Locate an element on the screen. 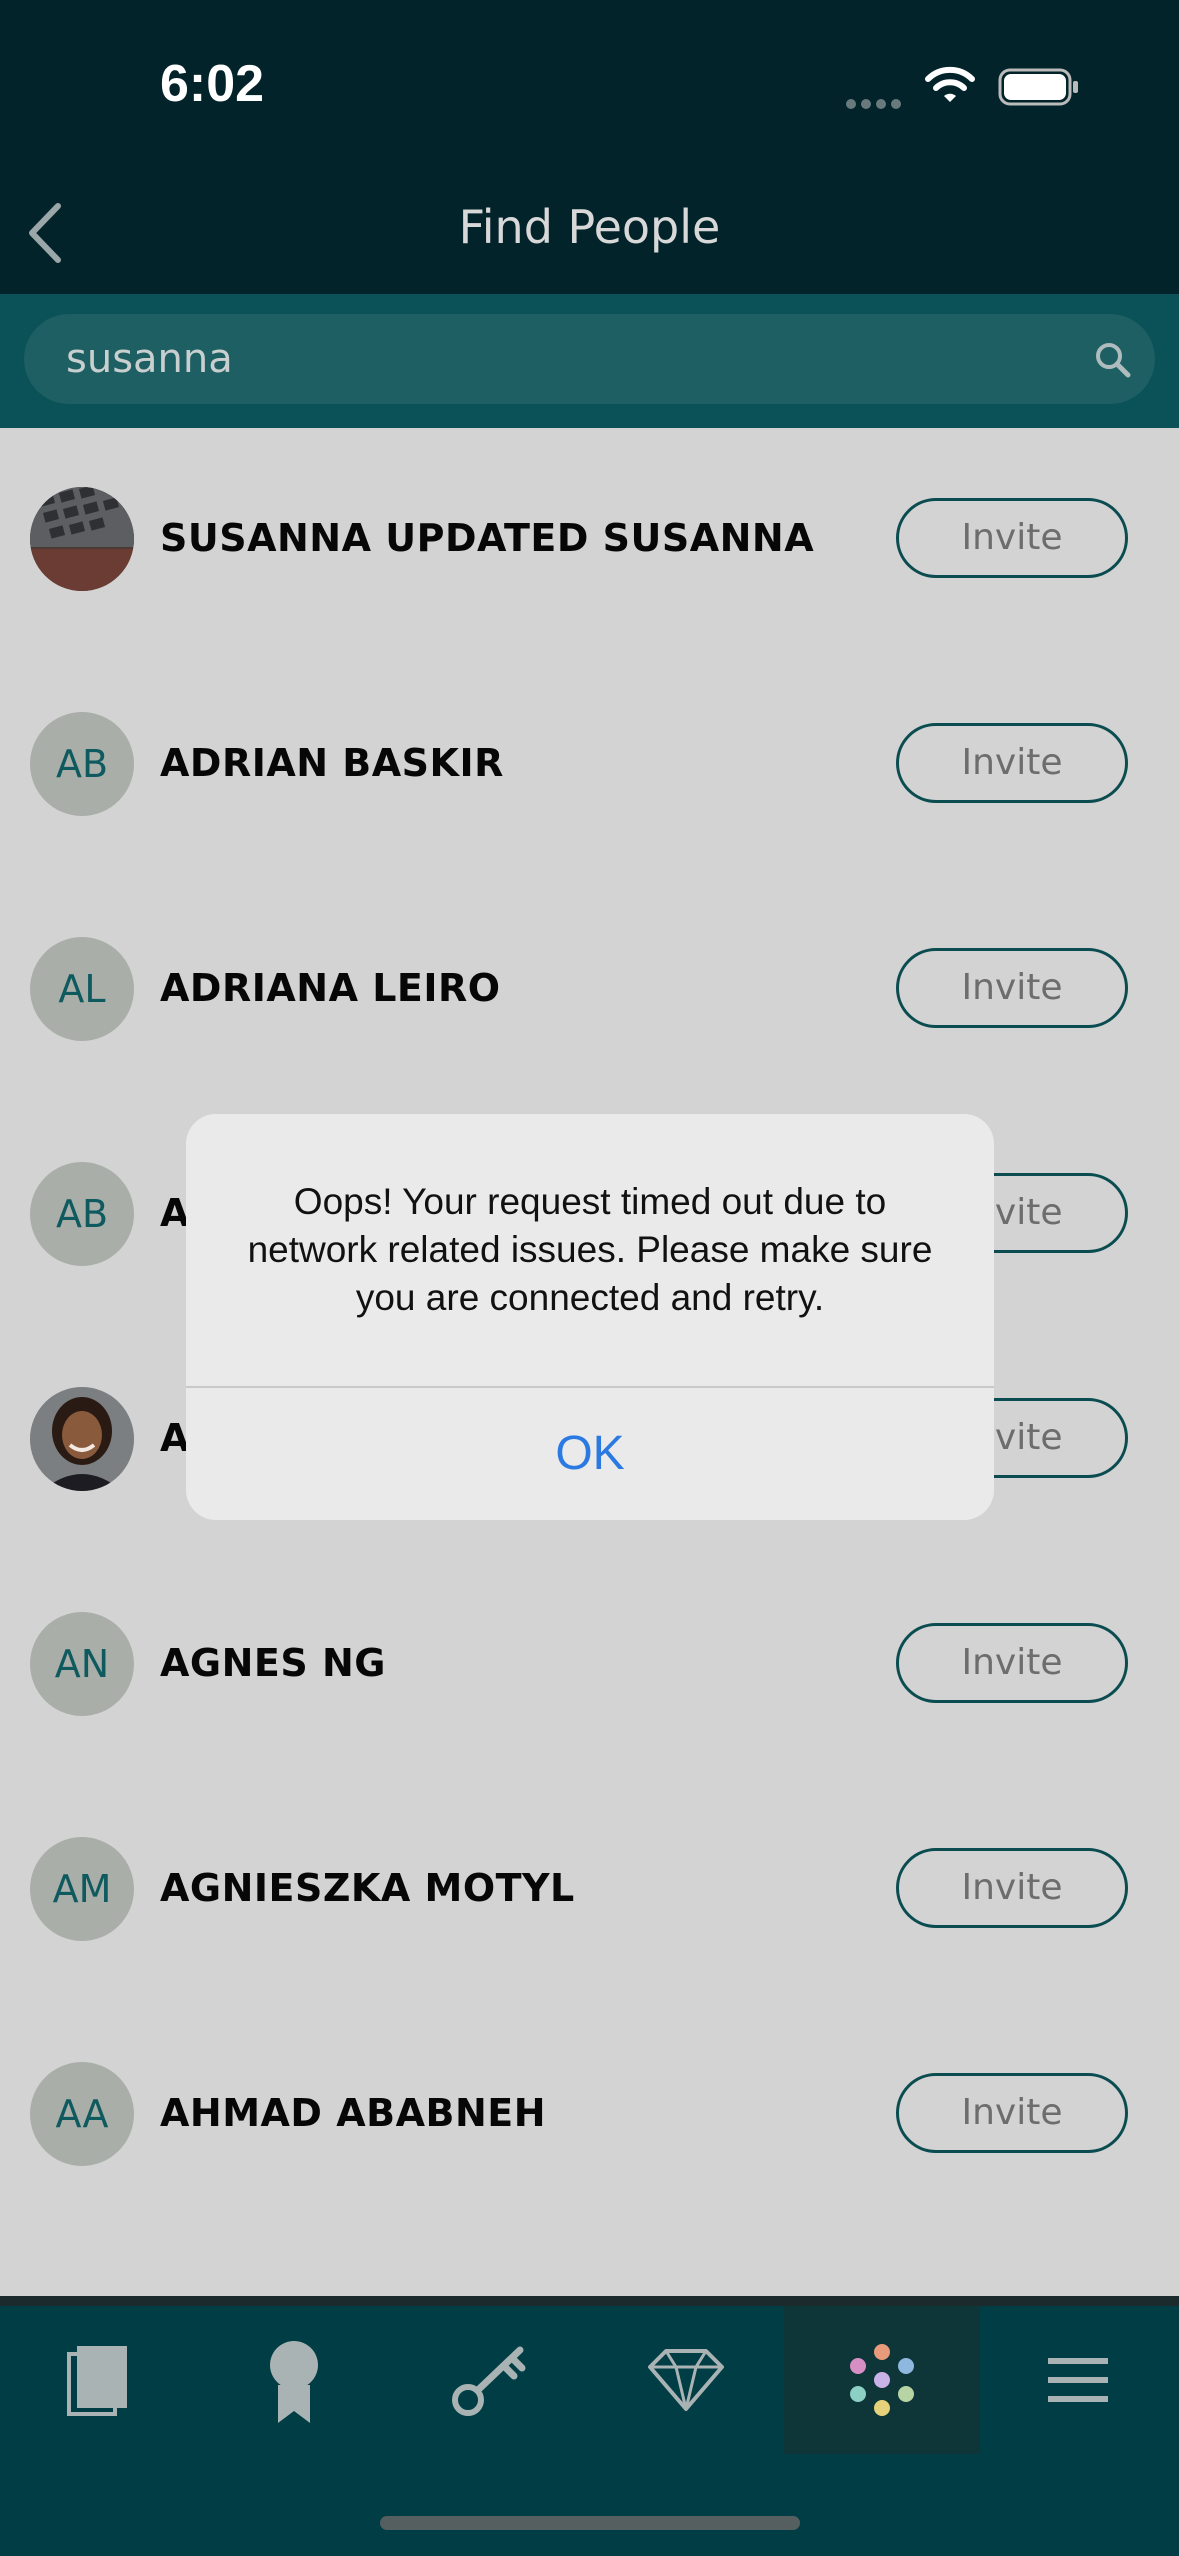 The image size is (1179, 2556). person-name: ADRIAN BASKIR is located at coordinates (332, 763).